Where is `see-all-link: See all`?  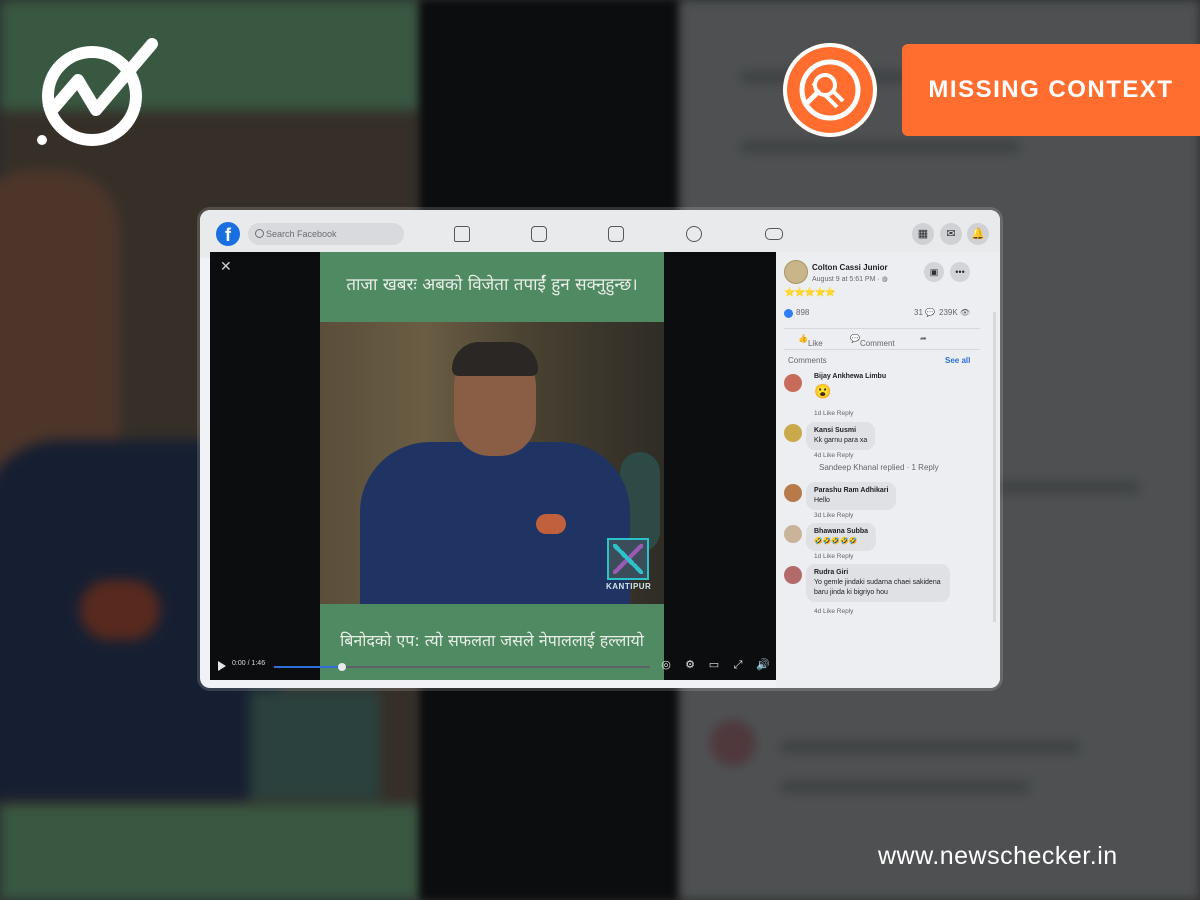 see-all-link: See all is located at coordinates (957, 360).